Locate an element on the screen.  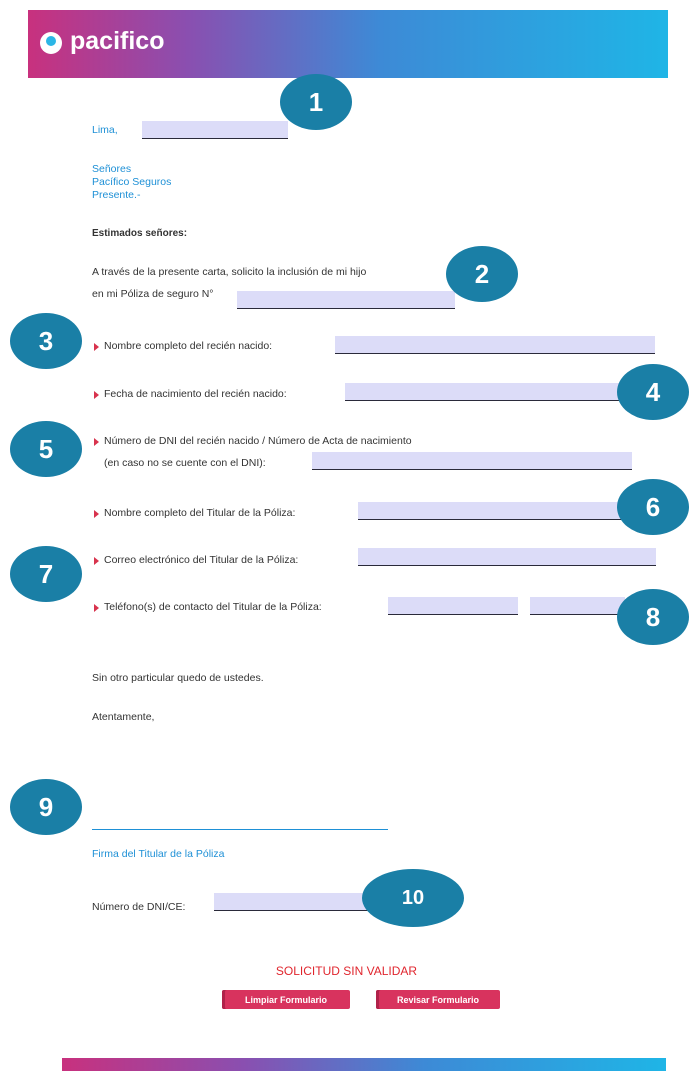
birth-date-label: Fecha de nacimiento del recién nacido: is located at coordinates (195, 394).